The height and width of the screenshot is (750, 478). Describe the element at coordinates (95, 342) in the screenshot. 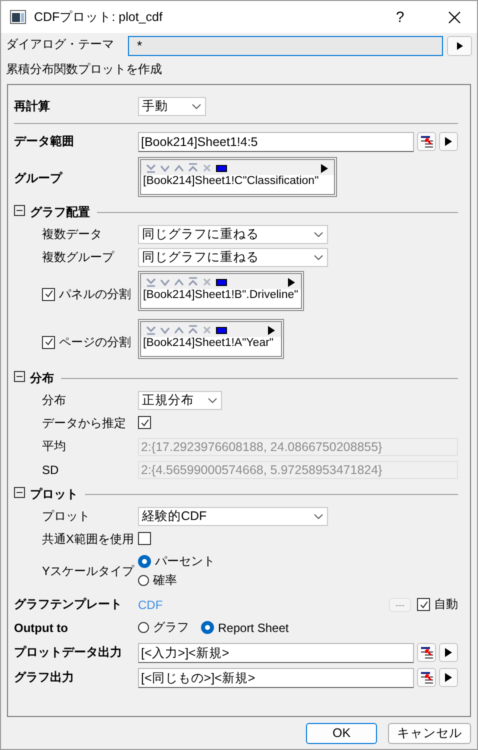

I see `field-label: ページの分割` at that location.